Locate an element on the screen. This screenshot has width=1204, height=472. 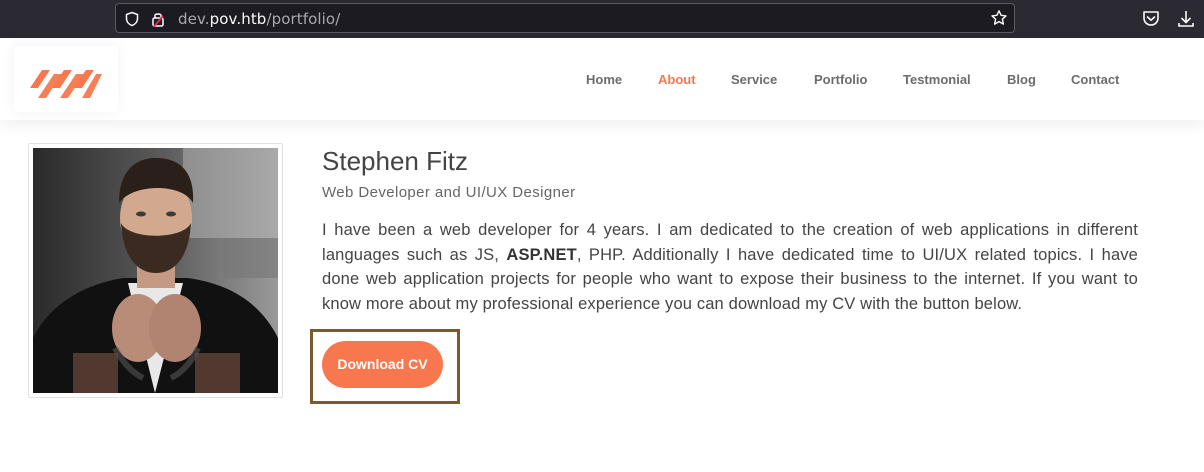
nav-home: Home is located at coordinates (604, 79).